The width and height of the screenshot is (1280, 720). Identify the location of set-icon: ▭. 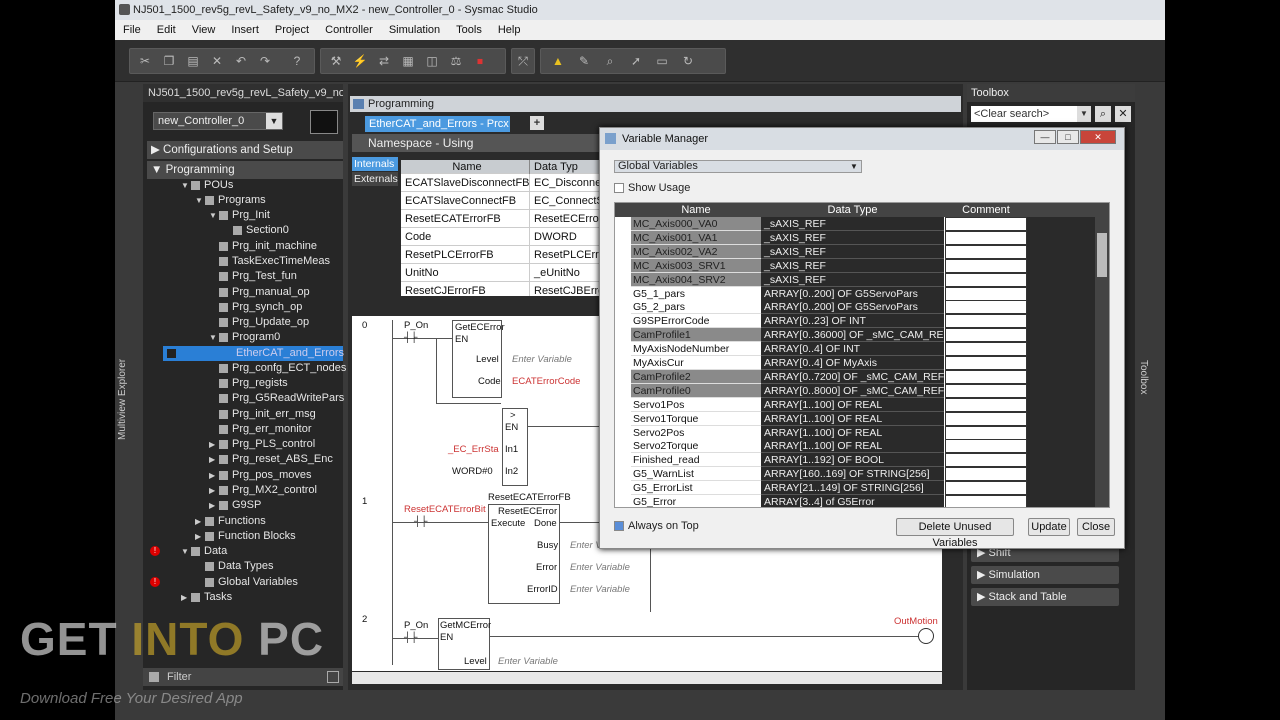
(662, 61).